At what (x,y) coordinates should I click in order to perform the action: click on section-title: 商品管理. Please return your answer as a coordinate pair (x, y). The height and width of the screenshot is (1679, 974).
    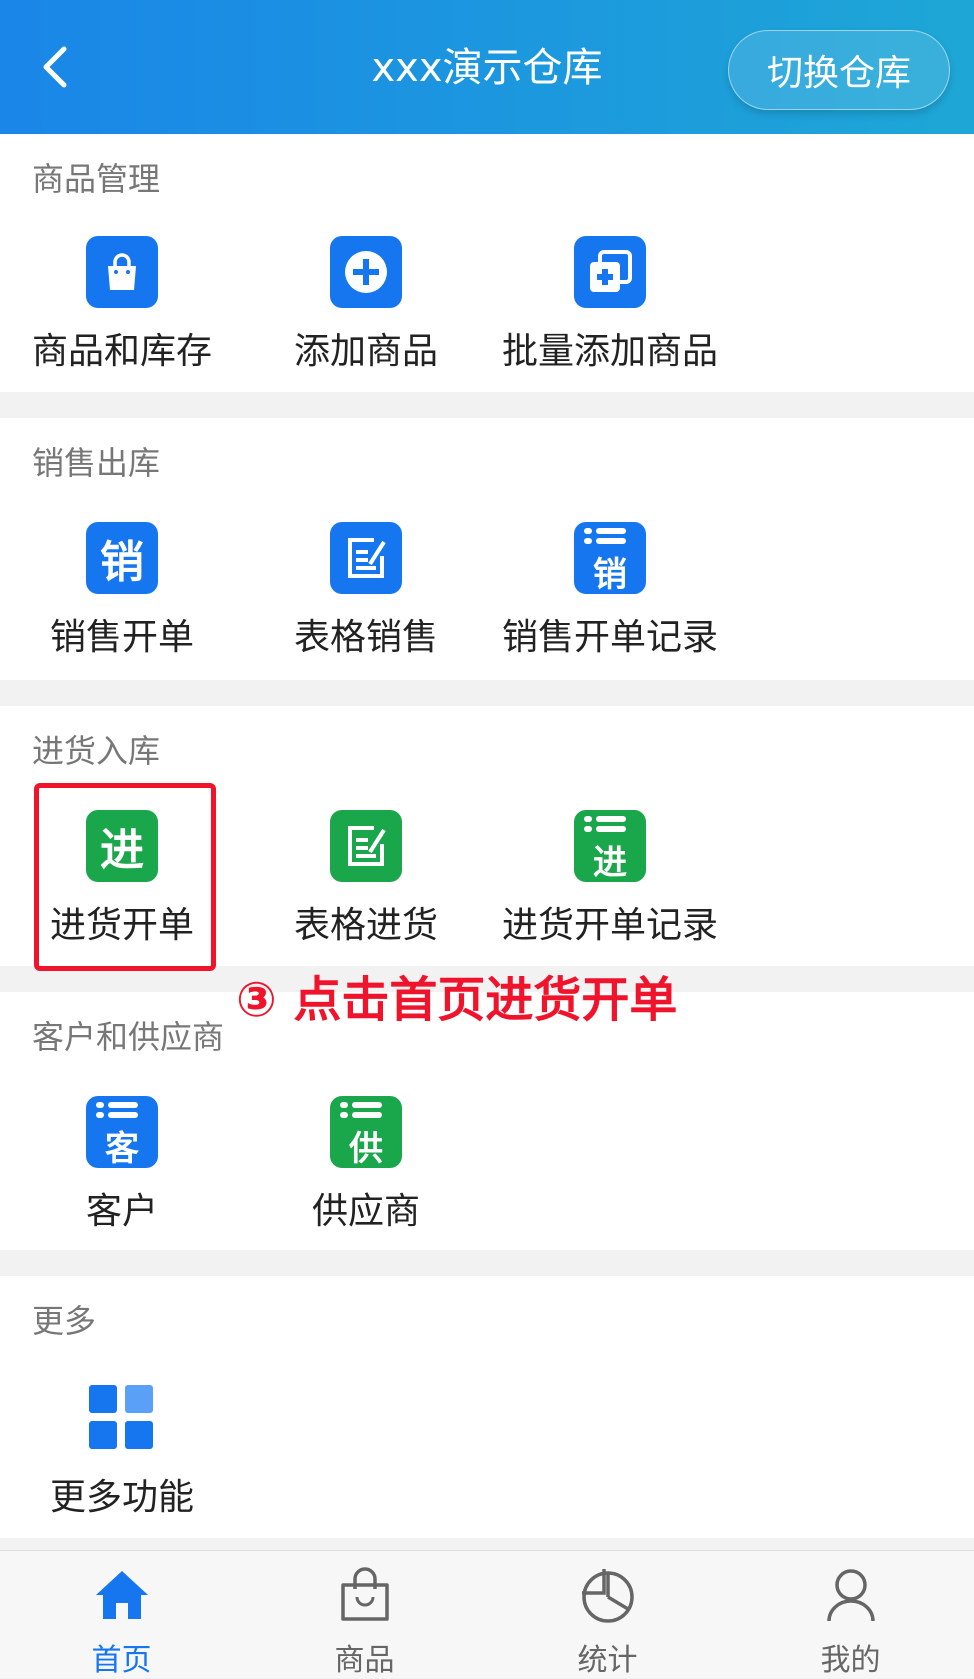
    Looking at the image, I should click on (96, 179).